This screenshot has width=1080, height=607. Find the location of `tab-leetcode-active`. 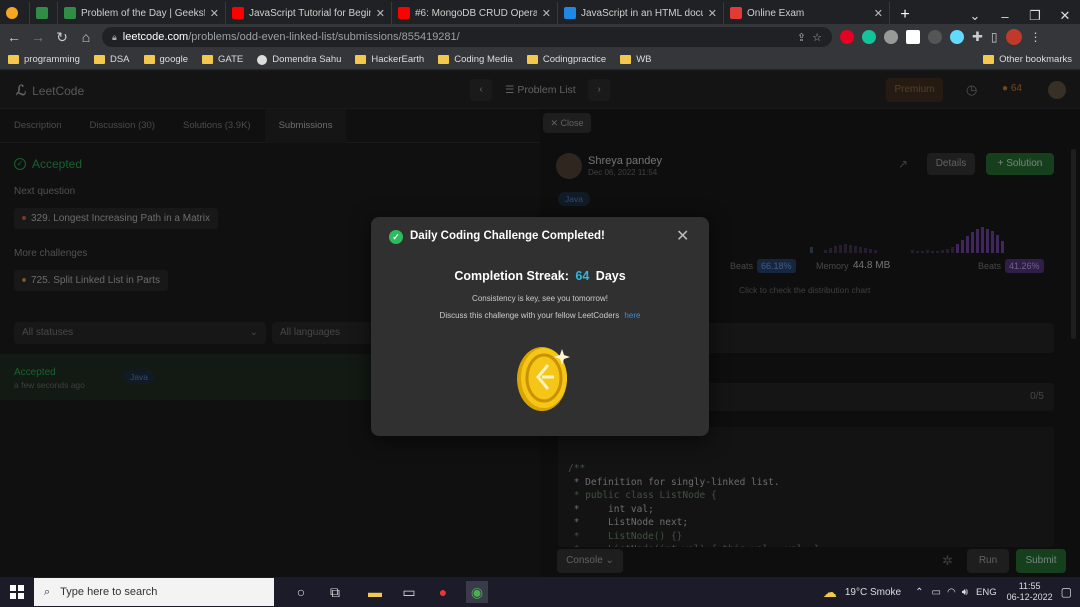

tab-leetcode-active is located at coordinates (15, 13).